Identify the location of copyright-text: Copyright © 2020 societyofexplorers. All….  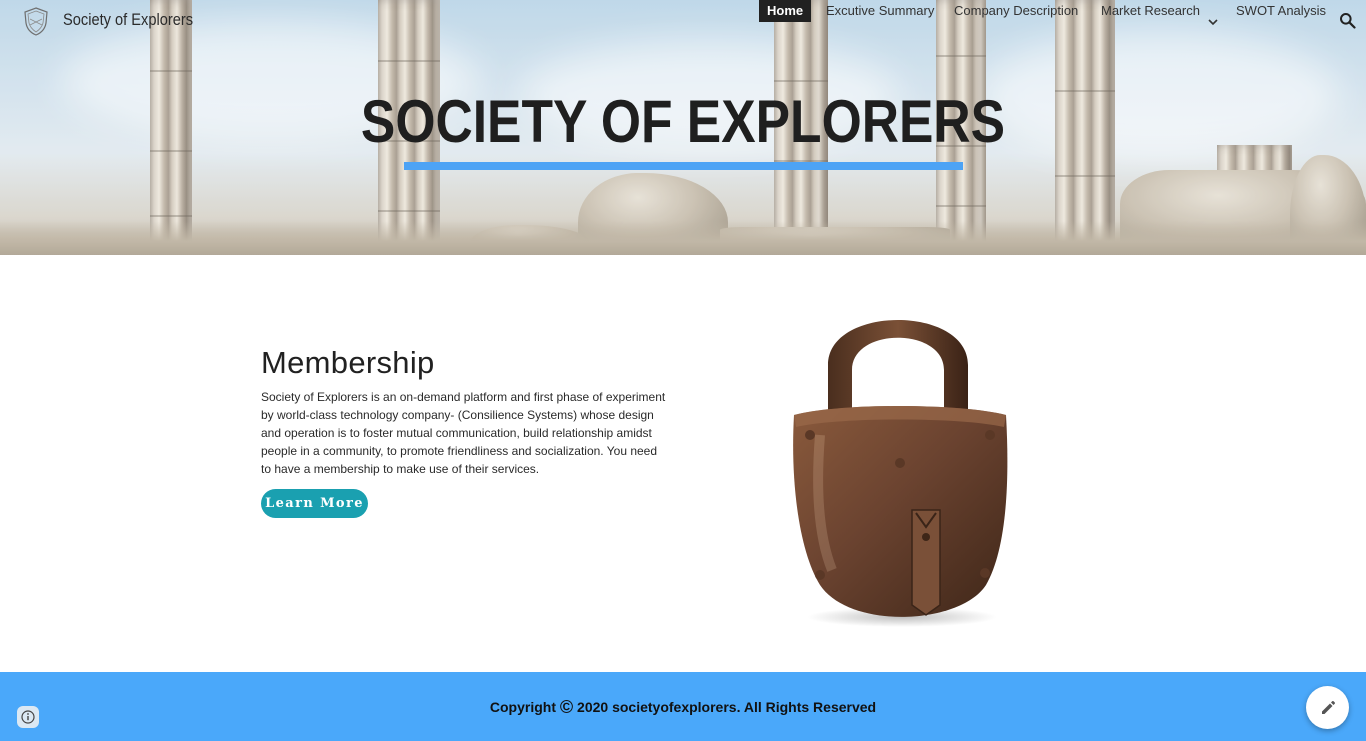
(683, 707).